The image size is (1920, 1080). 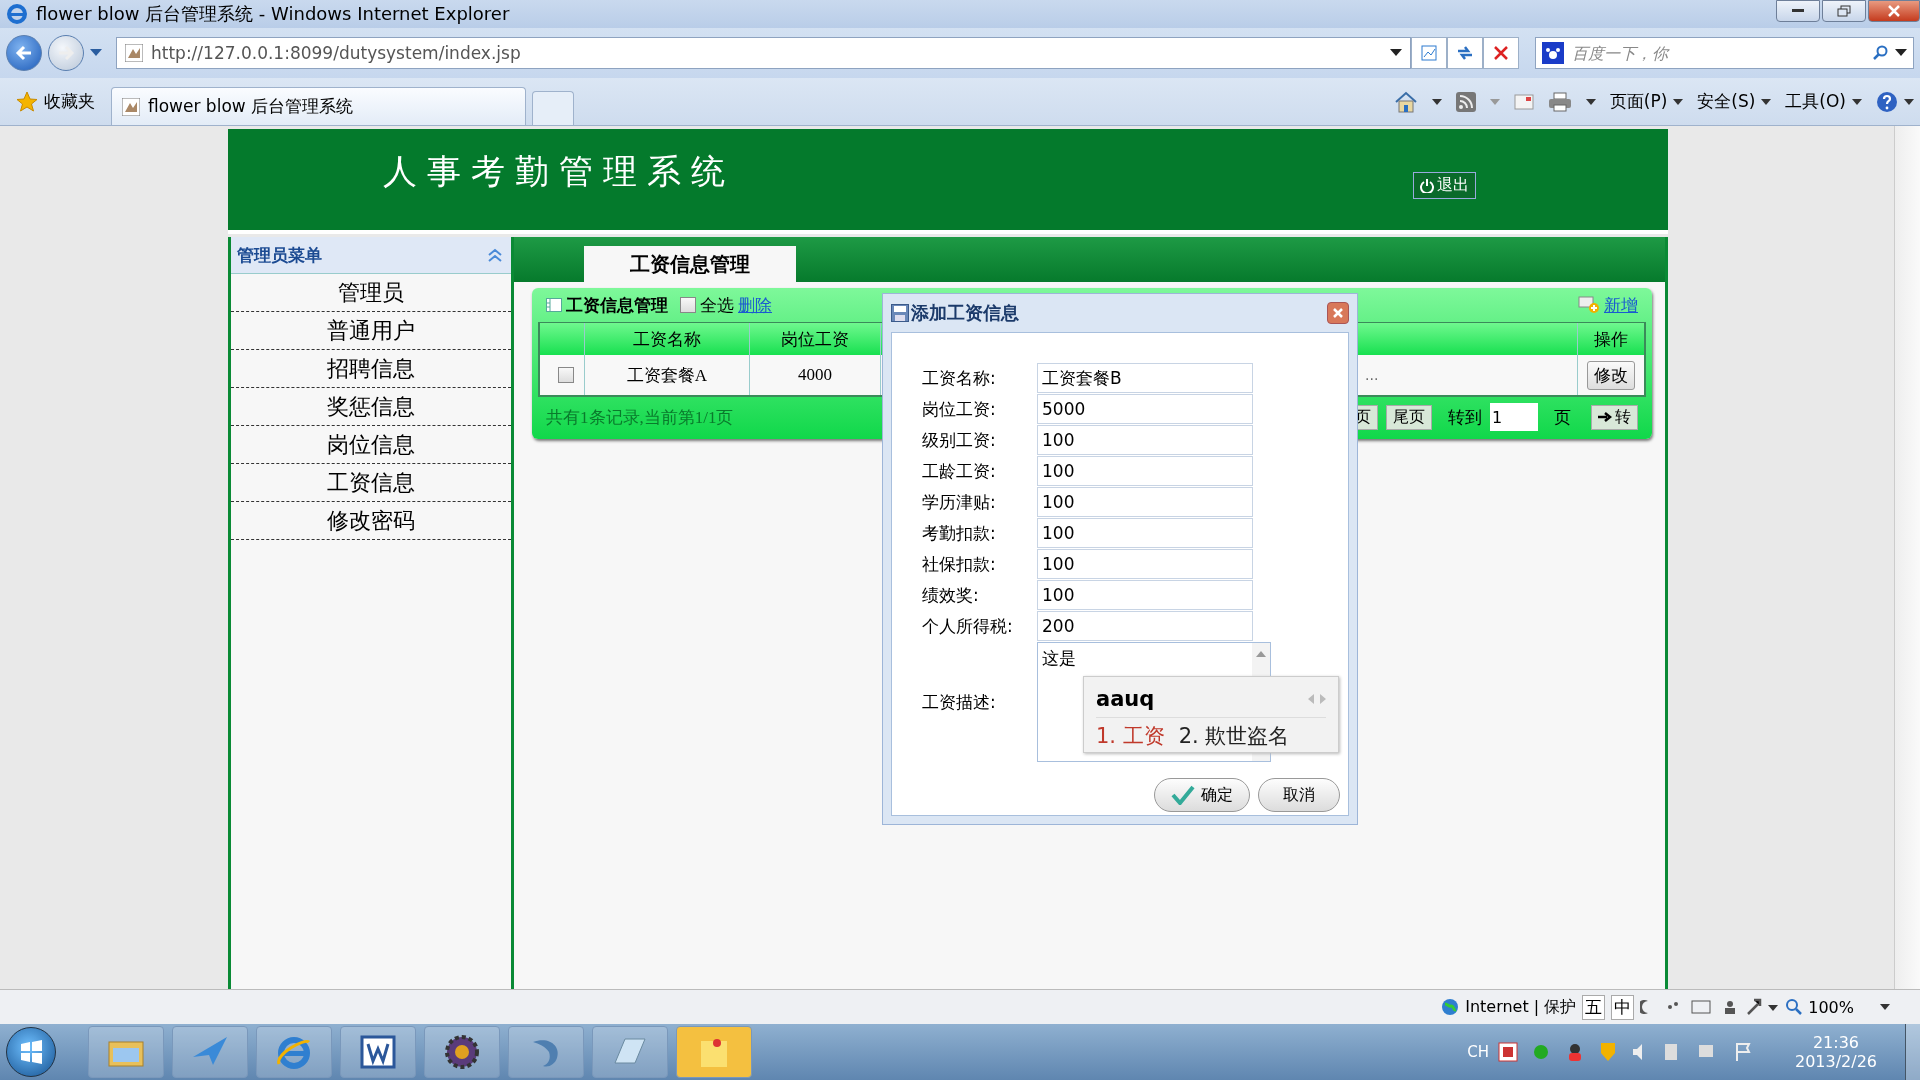 What do you see at coordinates (1724, 53) in the screenshot?
I see `search-bar: 百度一下，你` at bounding box center [1724, 53].